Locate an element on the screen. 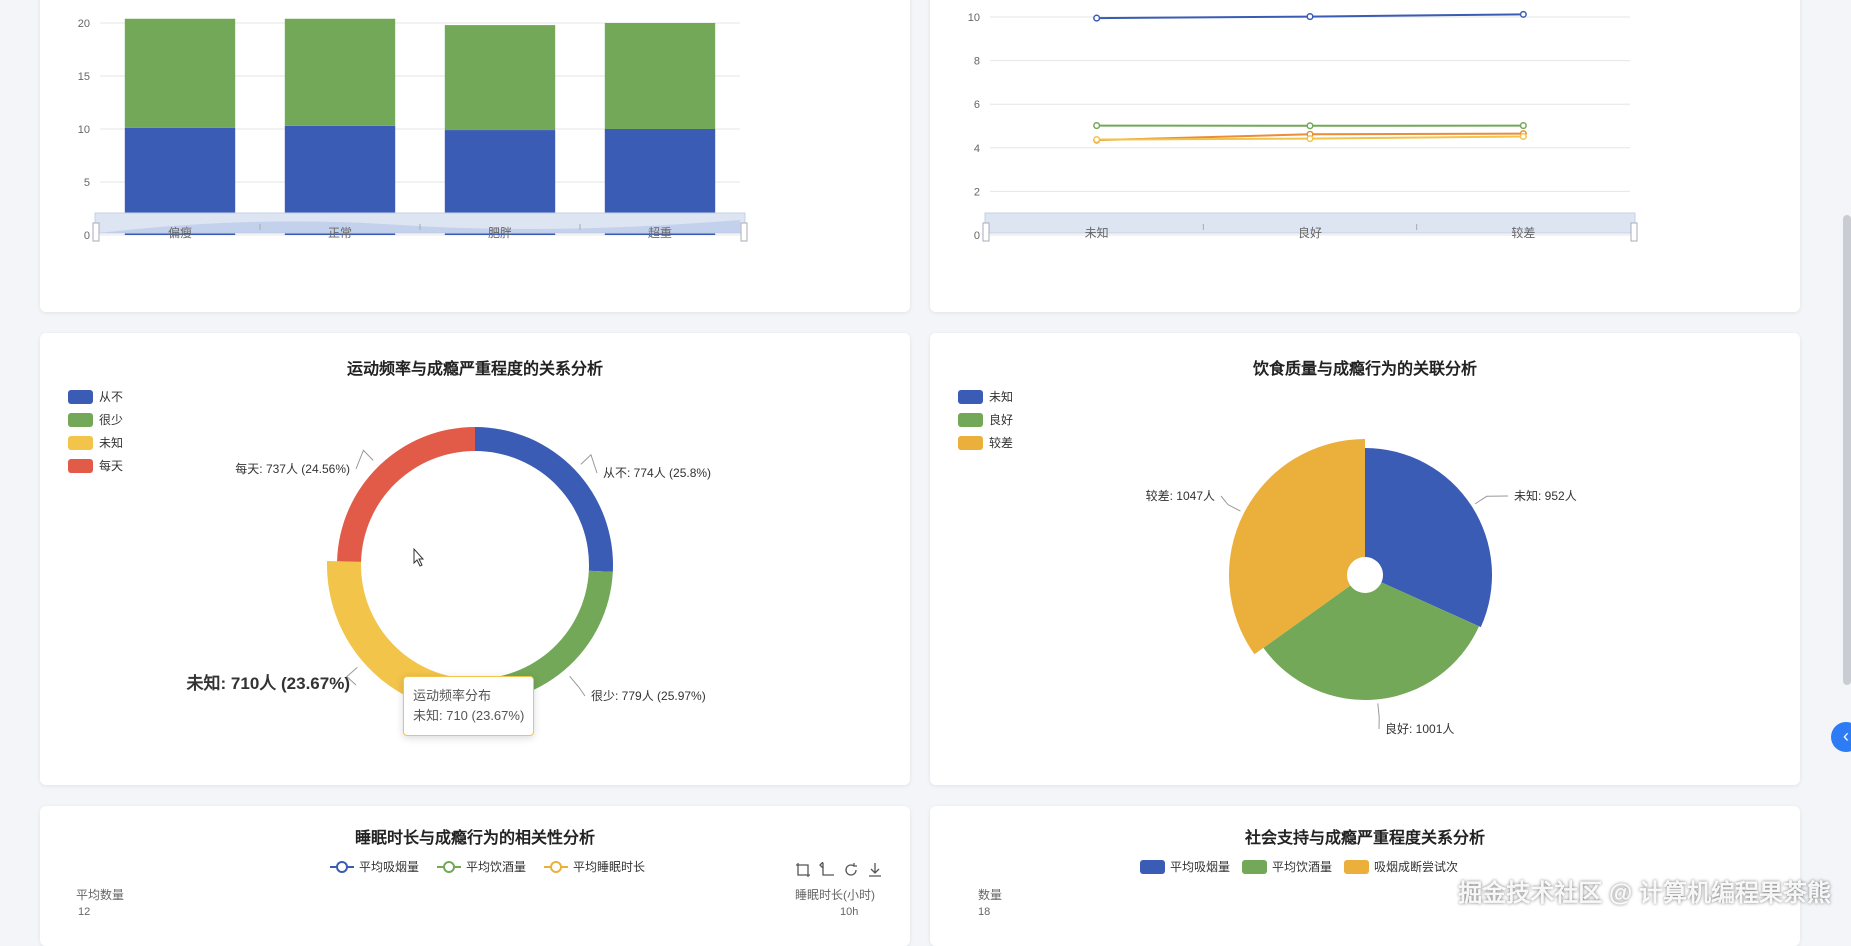 The image size is (1851, 946). x-tick-label: 肥胖 is located at coordinates (500, 233).